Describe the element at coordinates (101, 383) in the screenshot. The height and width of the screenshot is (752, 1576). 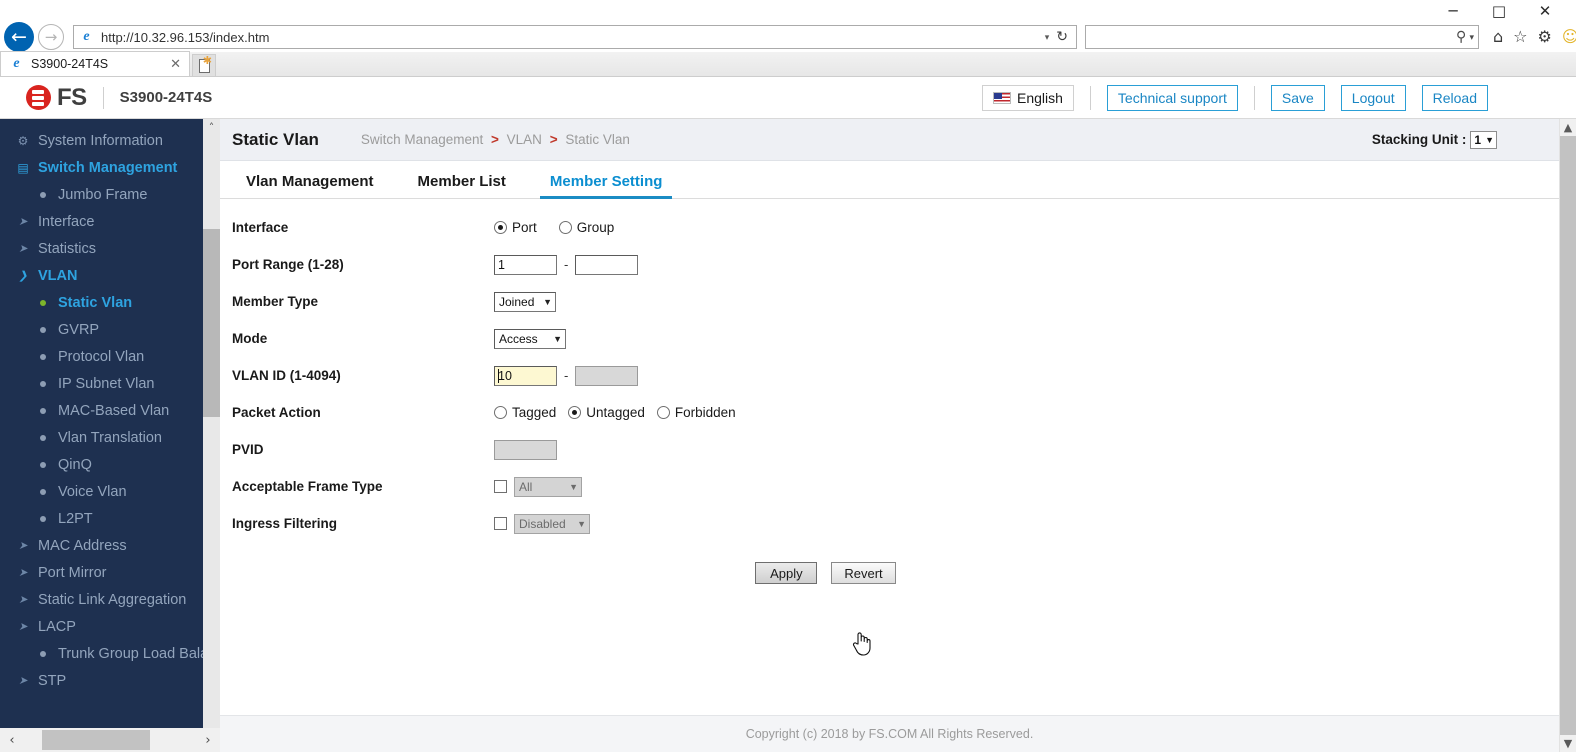
I see `sidebar-item-ip-subnet-vlan: IP Subnet Vlan` at that location.